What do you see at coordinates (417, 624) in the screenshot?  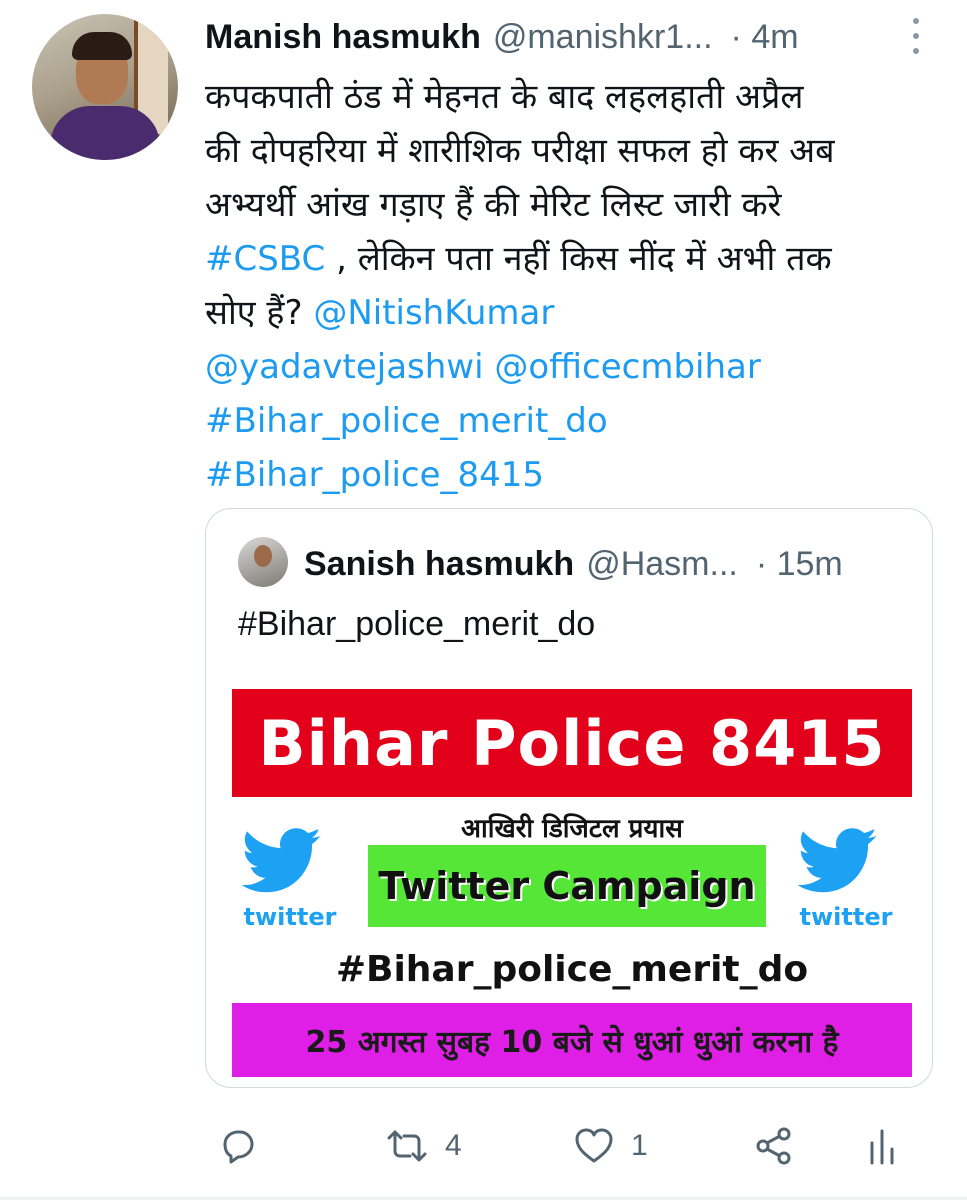 I see `quoted-tweet-text: #Bihar_police_merit_do` at bounding box center [417, 624].